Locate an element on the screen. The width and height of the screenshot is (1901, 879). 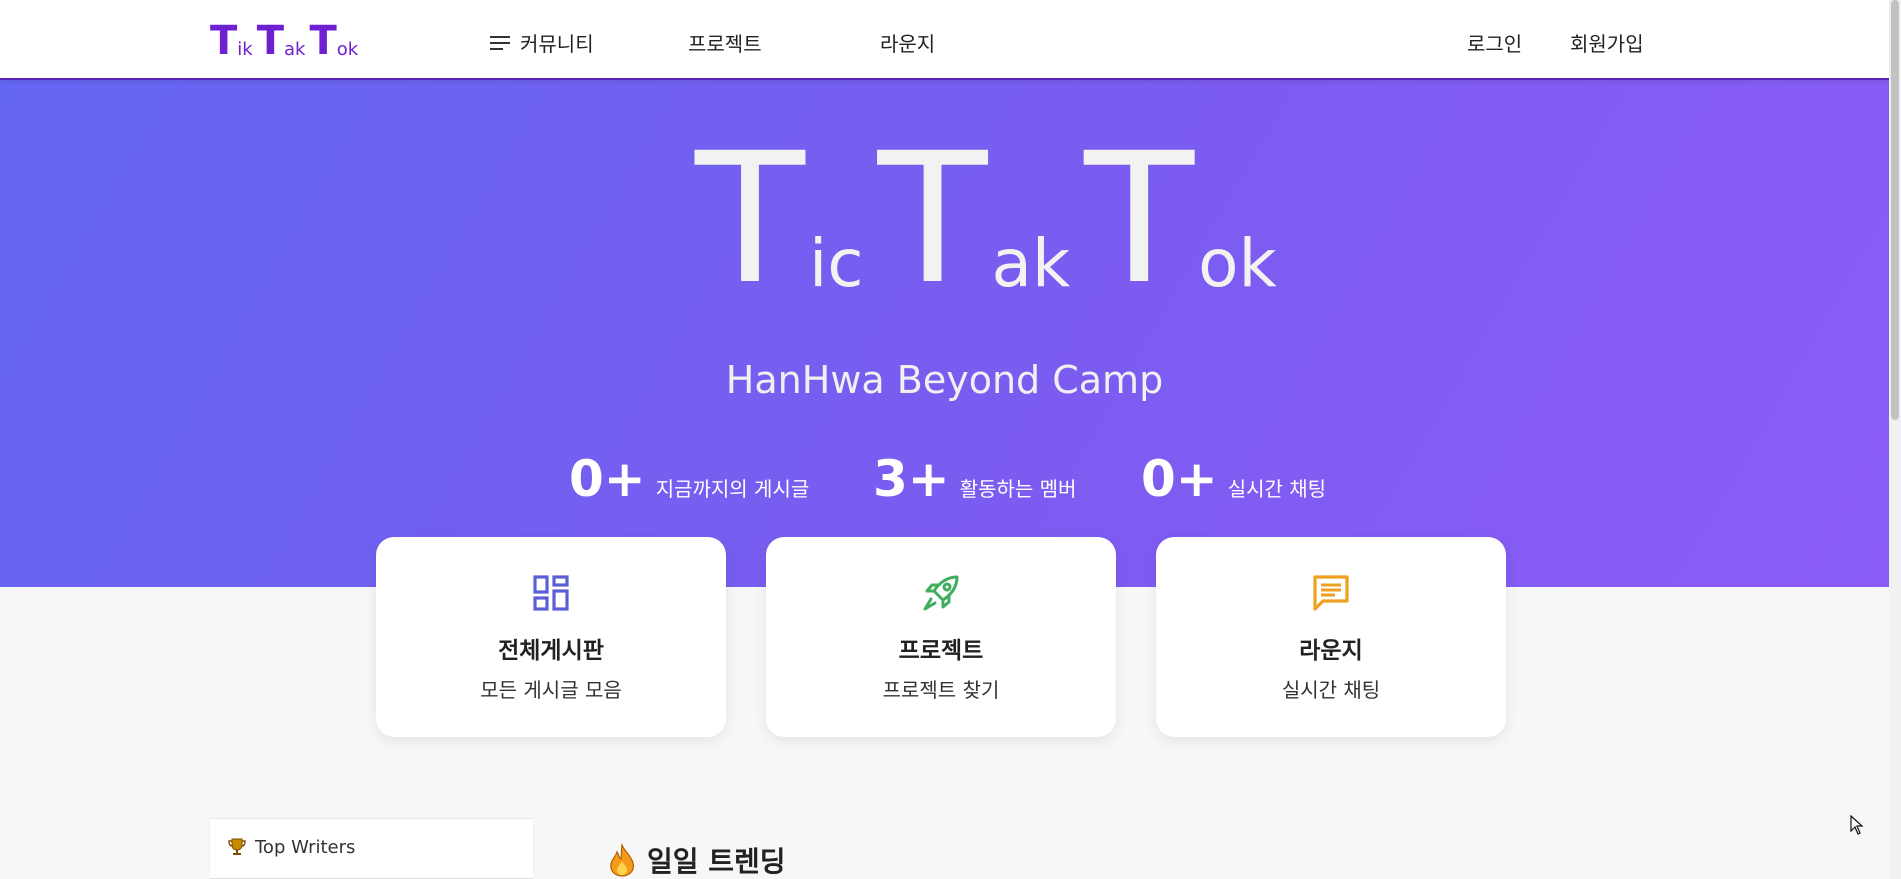
daily-trending-title: 일일 트렌딩 is located at coordinates (716, 861).